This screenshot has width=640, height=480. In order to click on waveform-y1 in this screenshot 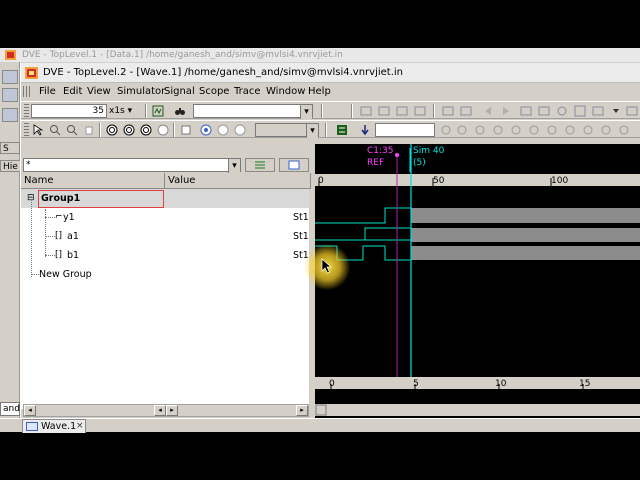, I will do `click(477, 215)`.